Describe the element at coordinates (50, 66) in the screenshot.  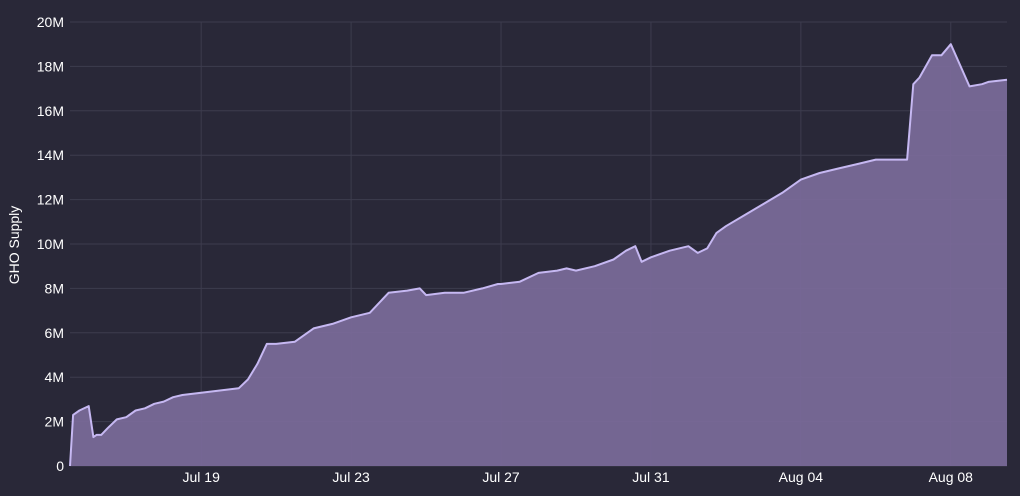
I see `y-tick-label: 18M` at that location.